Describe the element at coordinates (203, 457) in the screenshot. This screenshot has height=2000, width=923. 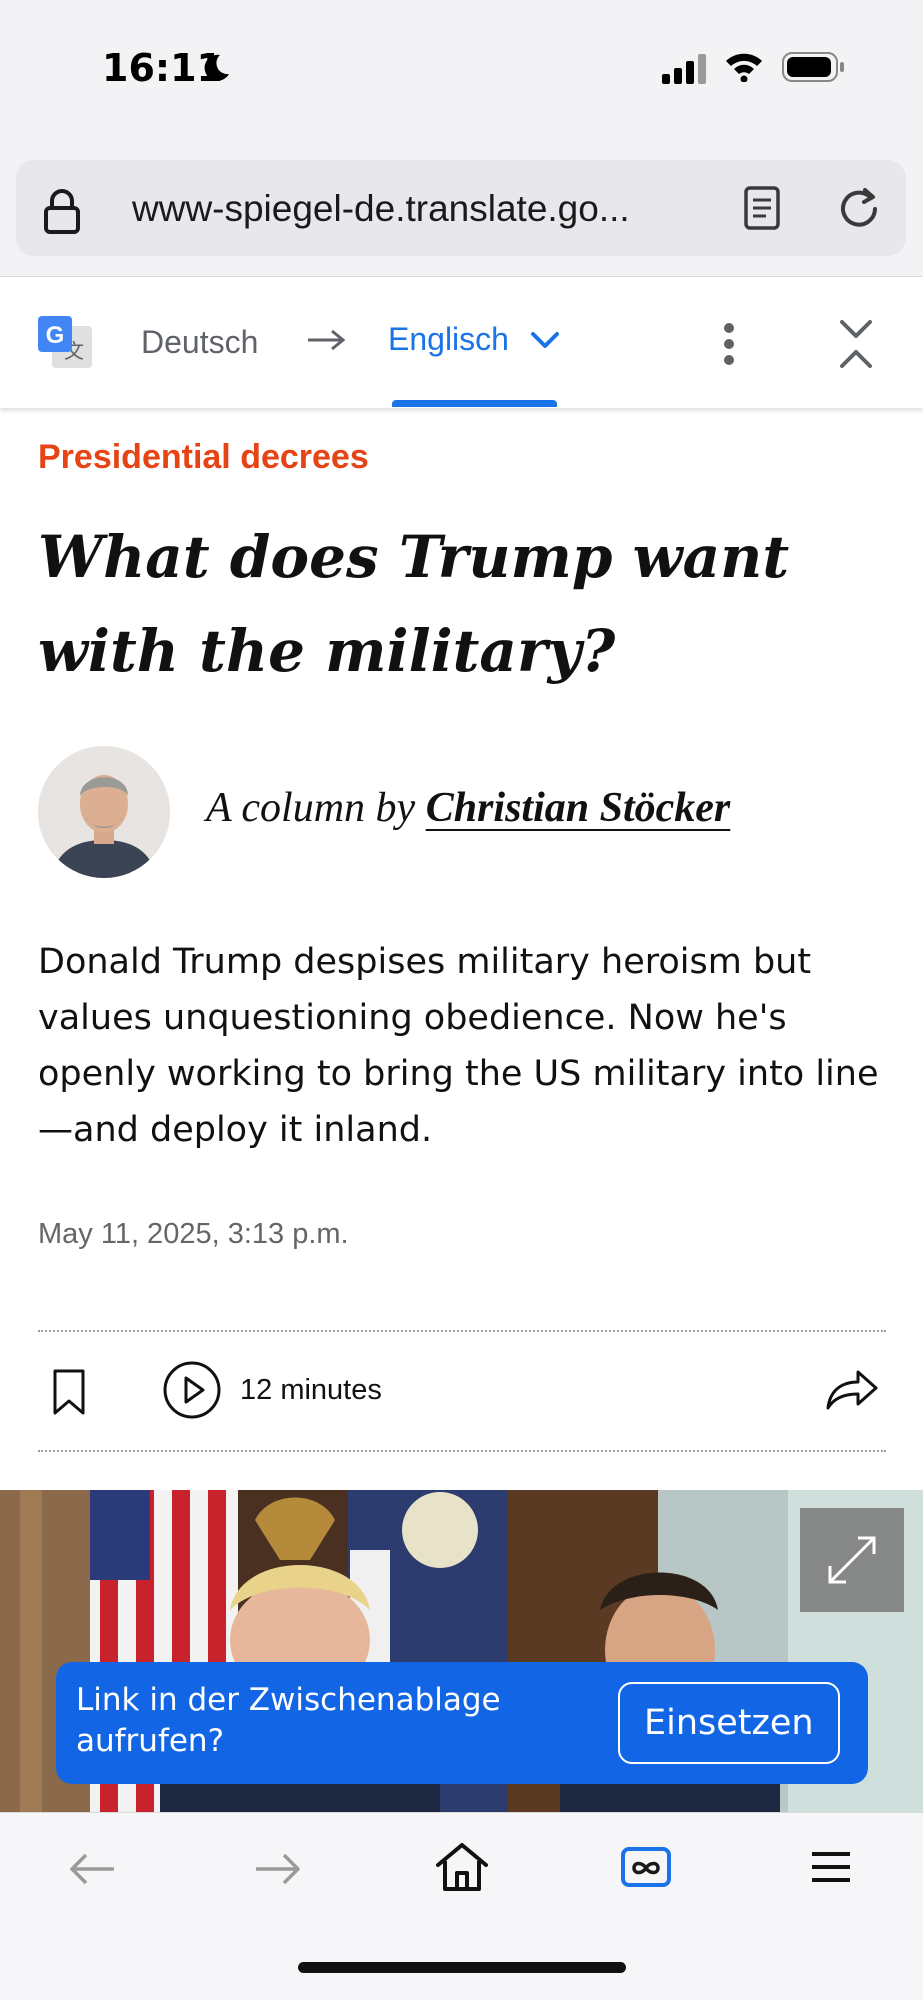
I see `article-kicker: Presidential decrees` at that location.